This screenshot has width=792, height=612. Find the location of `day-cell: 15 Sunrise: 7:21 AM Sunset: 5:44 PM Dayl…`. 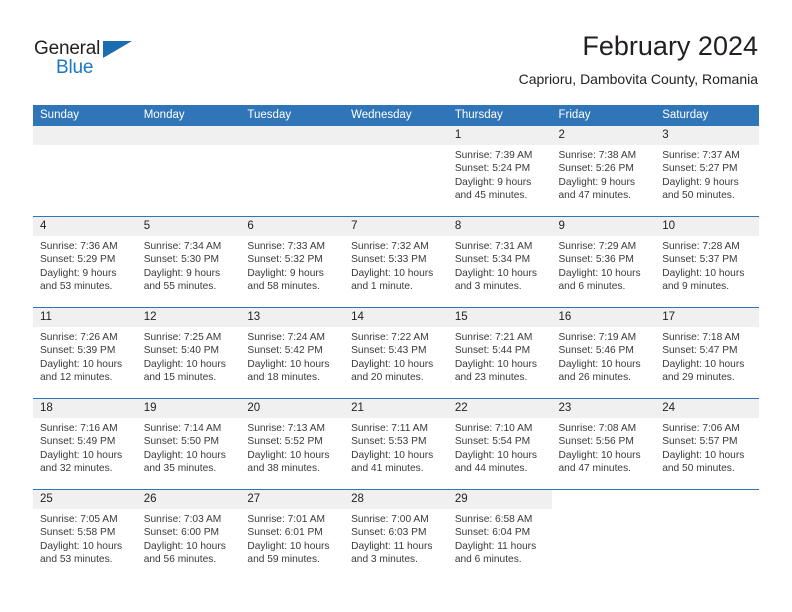

day-cell: 15 Sunrise: 7:21 AM Sunset: 5:44 PM Dayl… is located at coordinates (499, 353).